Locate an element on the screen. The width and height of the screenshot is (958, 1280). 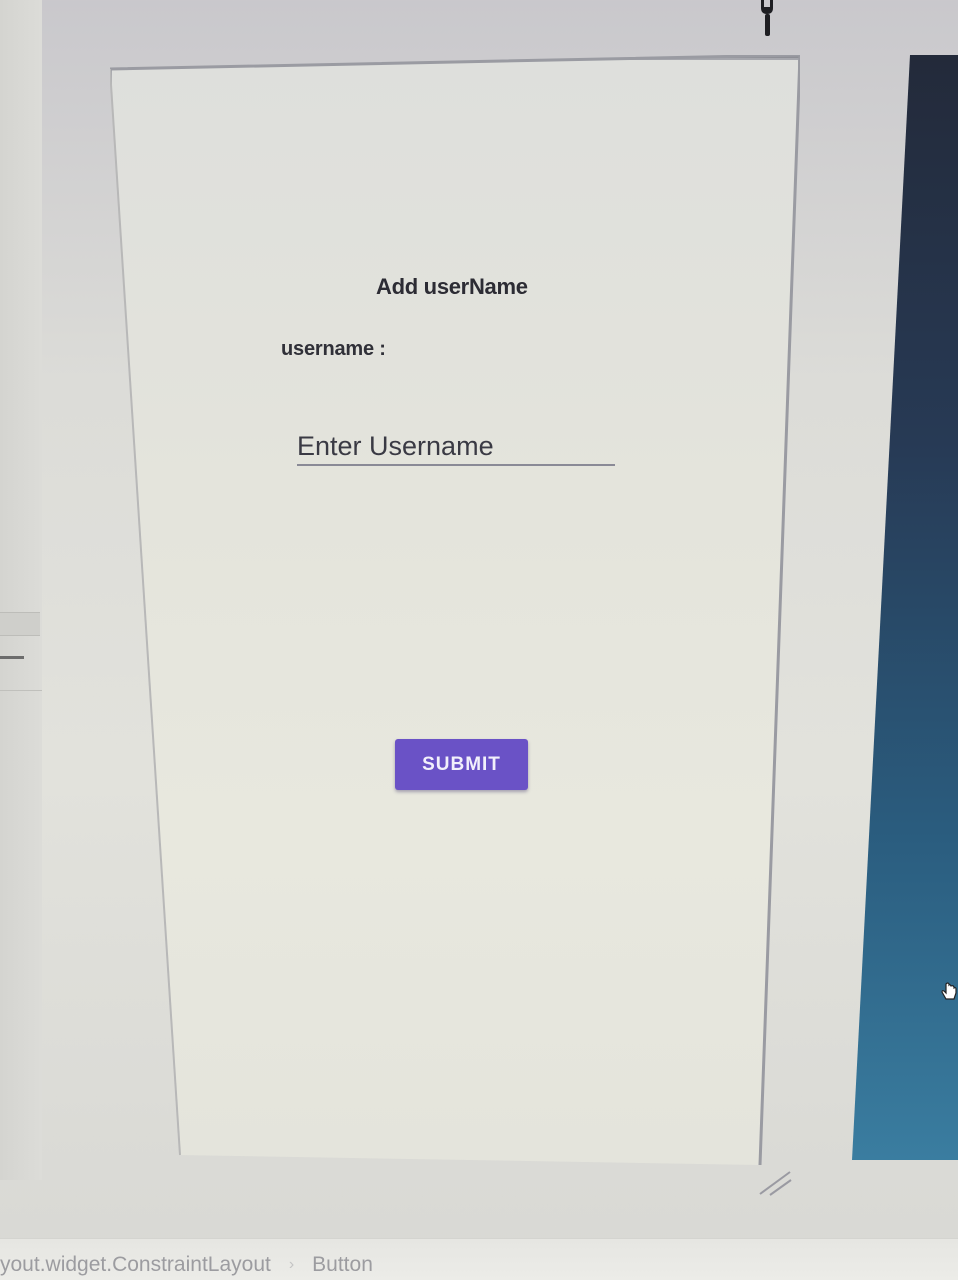
page-title: Add userName is located at coordinates (452, 286).